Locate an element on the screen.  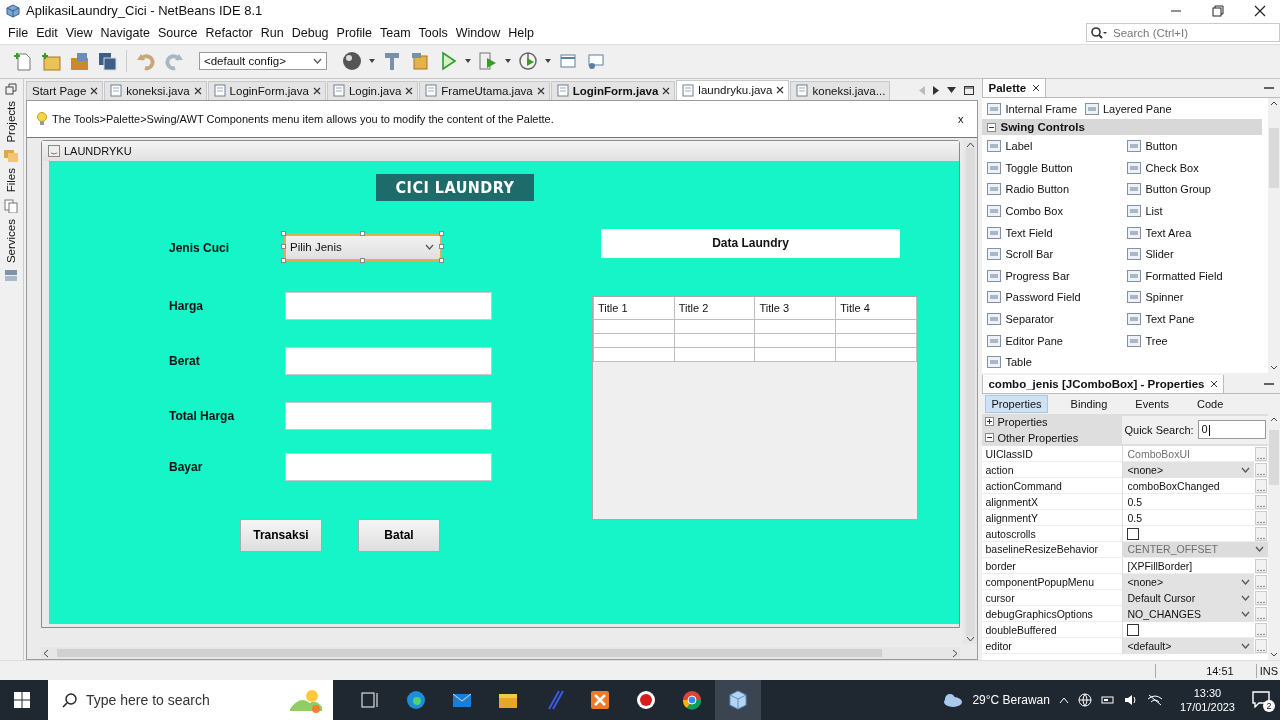
menu-item: Help is located at coordinates (521, 32).